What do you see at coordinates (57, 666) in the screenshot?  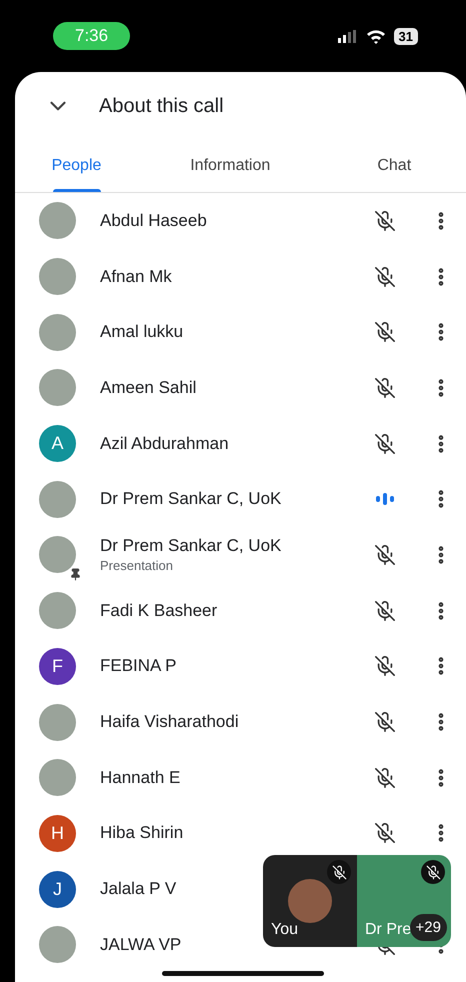 I see `avatar: F` at bounding box center [57, 666].